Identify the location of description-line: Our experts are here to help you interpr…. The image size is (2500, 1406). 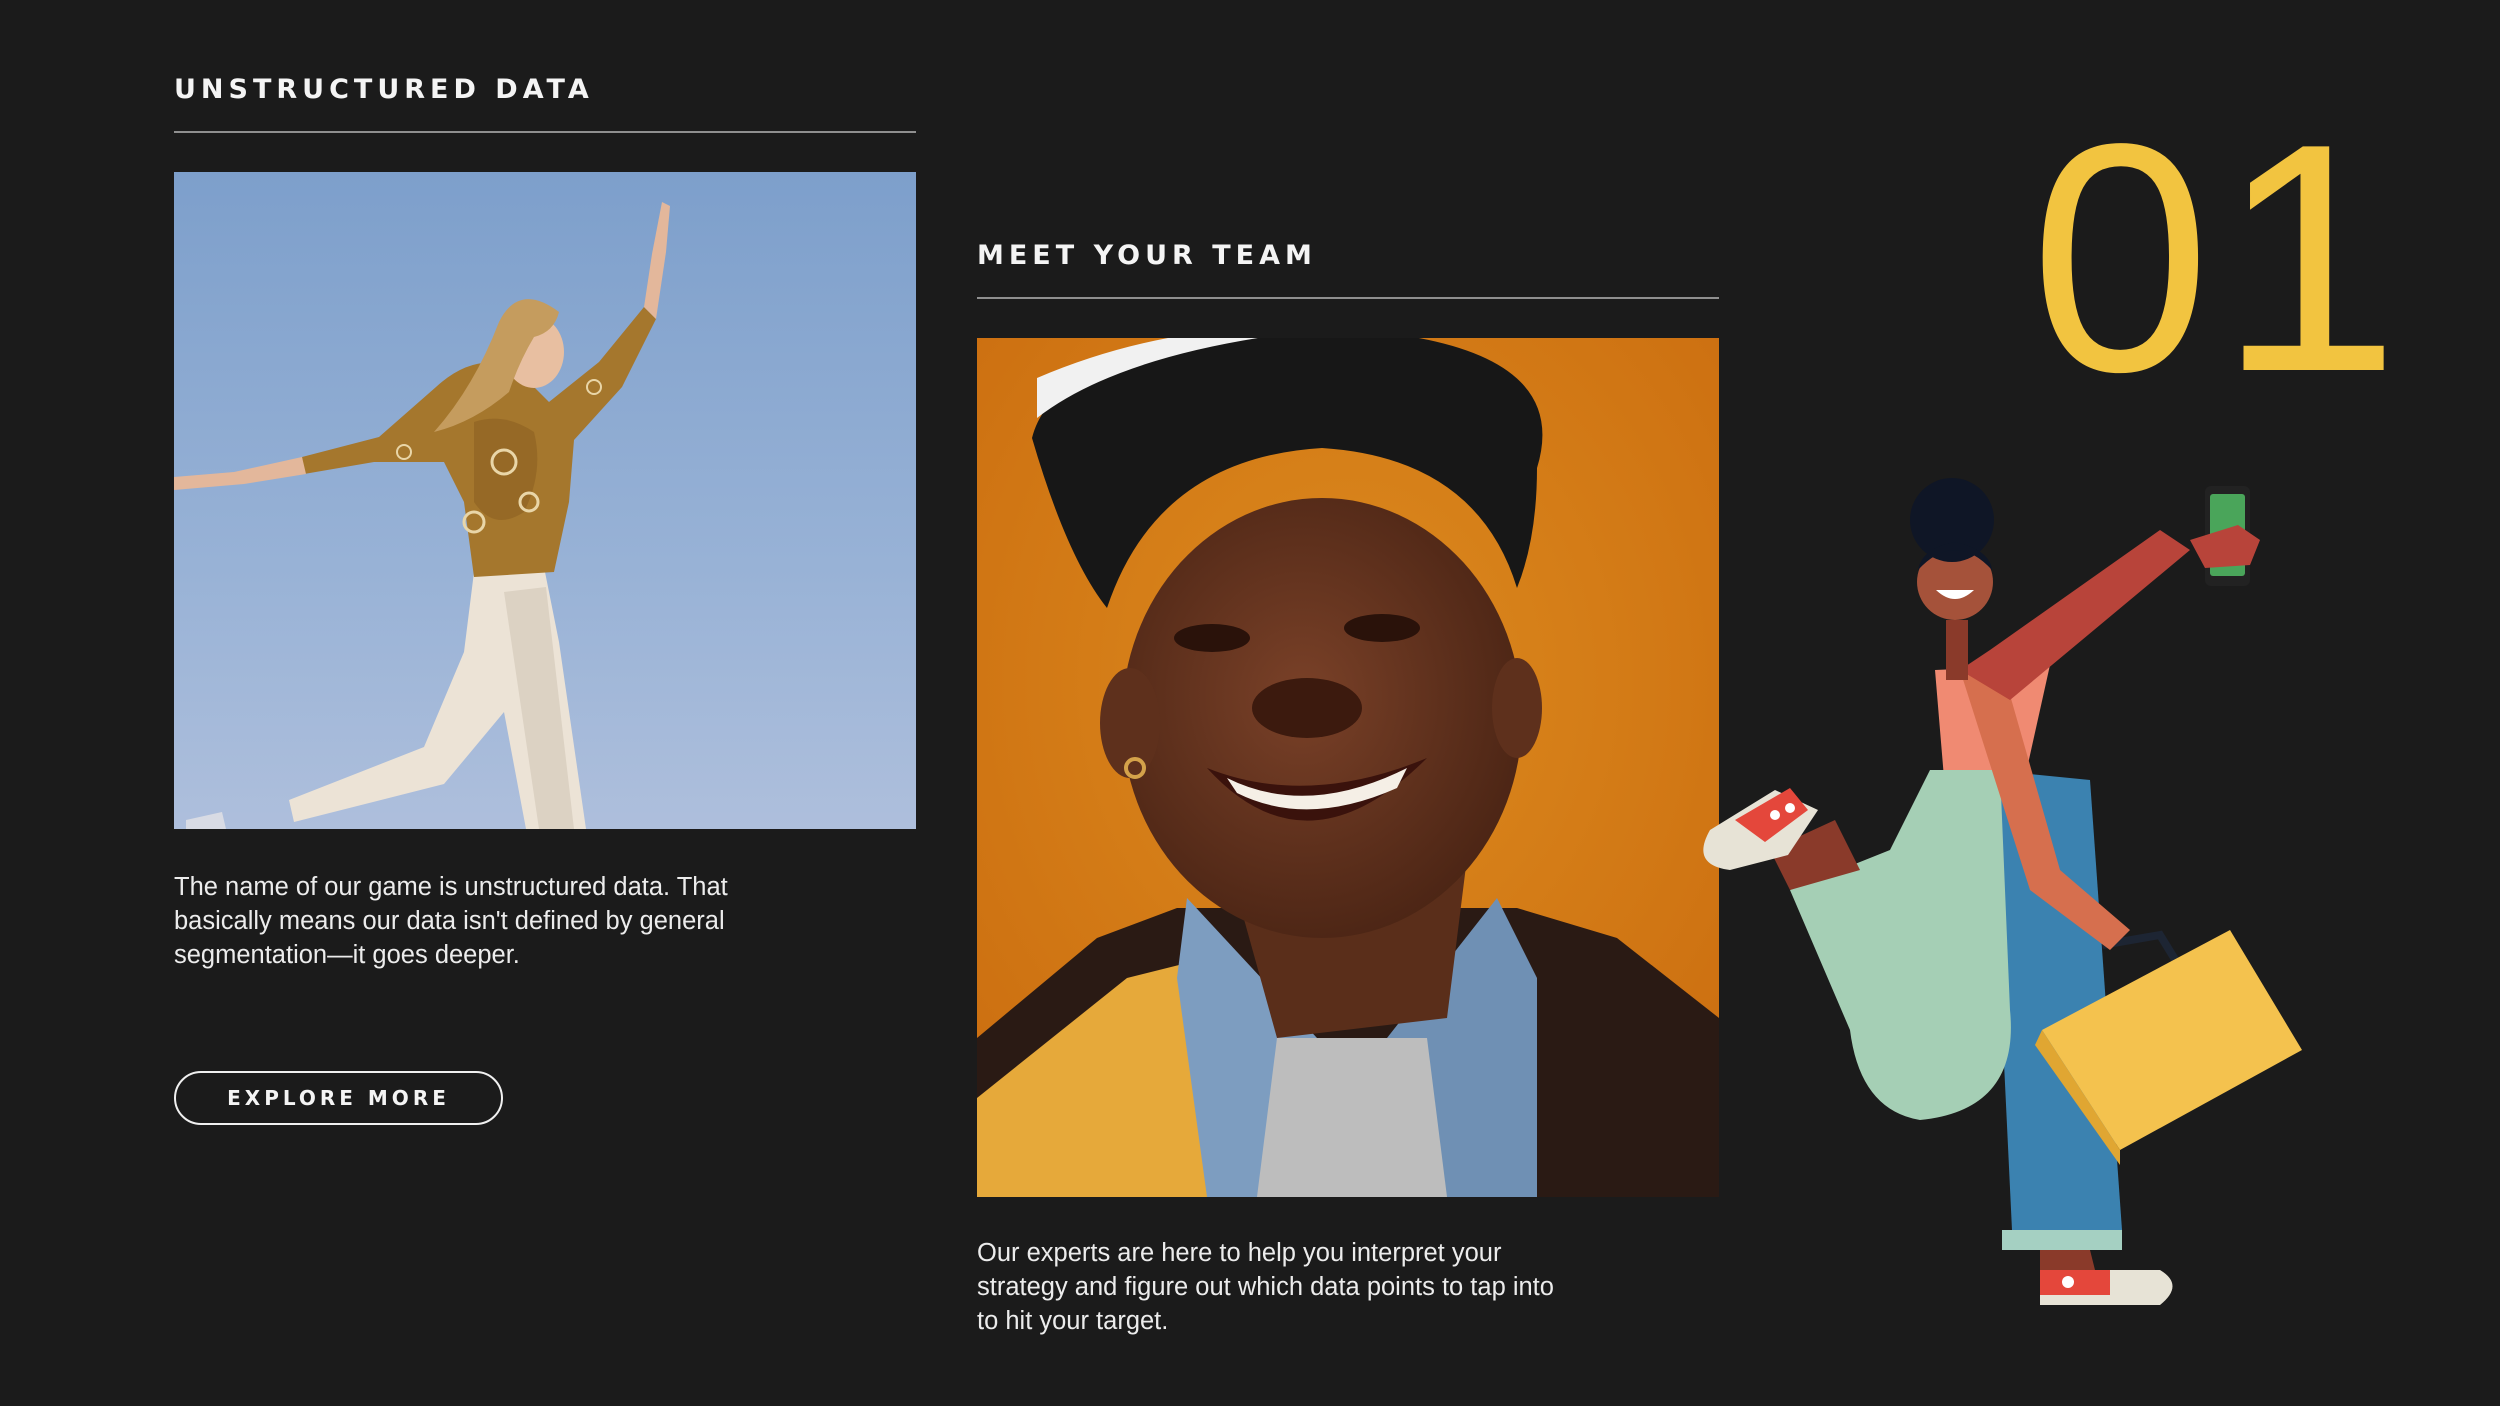
(1239, 1253).